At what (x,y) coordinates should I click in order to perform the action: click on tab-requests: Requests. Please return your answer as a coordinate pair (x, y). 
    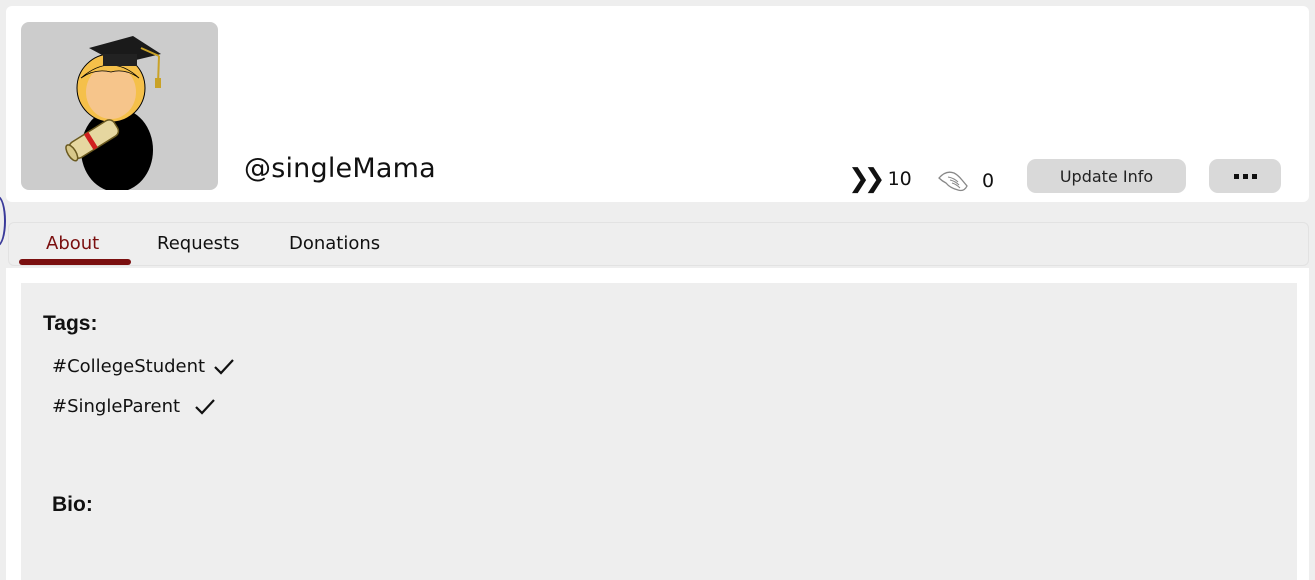
    Looking at the image, I should click on (198, 243).